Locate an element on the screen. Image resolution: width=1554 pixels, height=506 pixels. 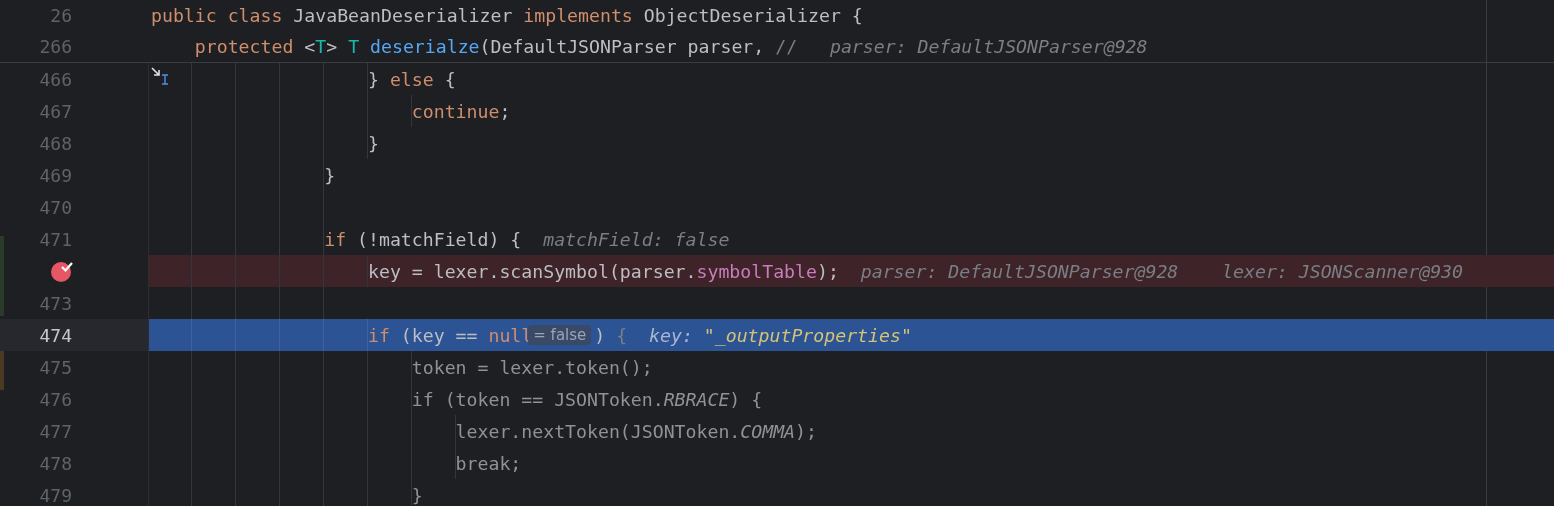
line-number: 473 is located at coordinates (55, 303).